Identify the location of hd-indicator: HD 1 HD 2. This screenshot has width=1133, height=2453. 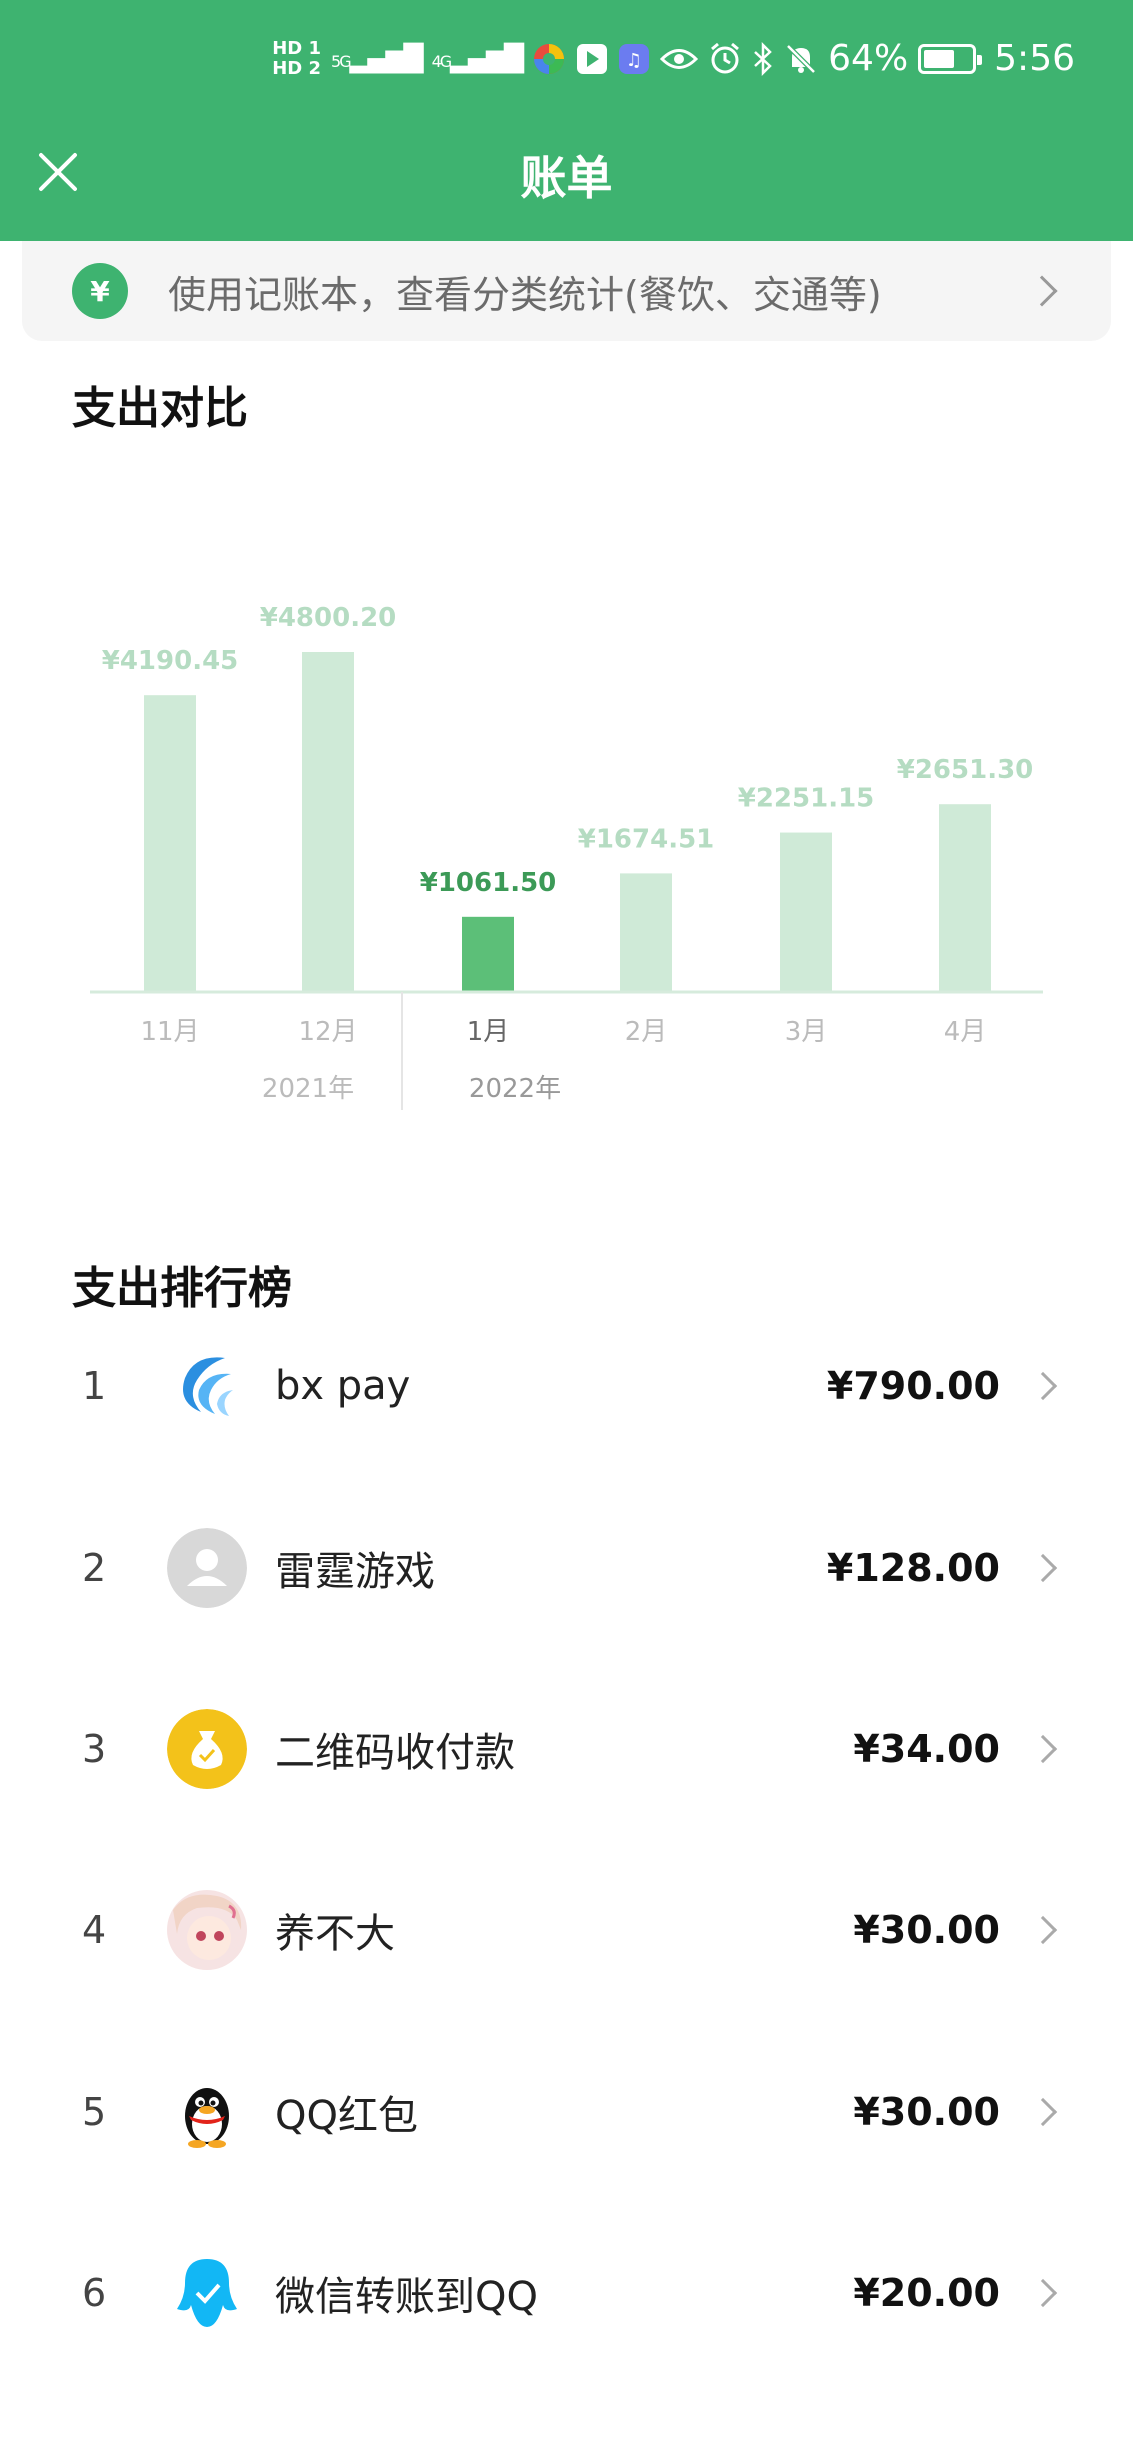
(297, 58).